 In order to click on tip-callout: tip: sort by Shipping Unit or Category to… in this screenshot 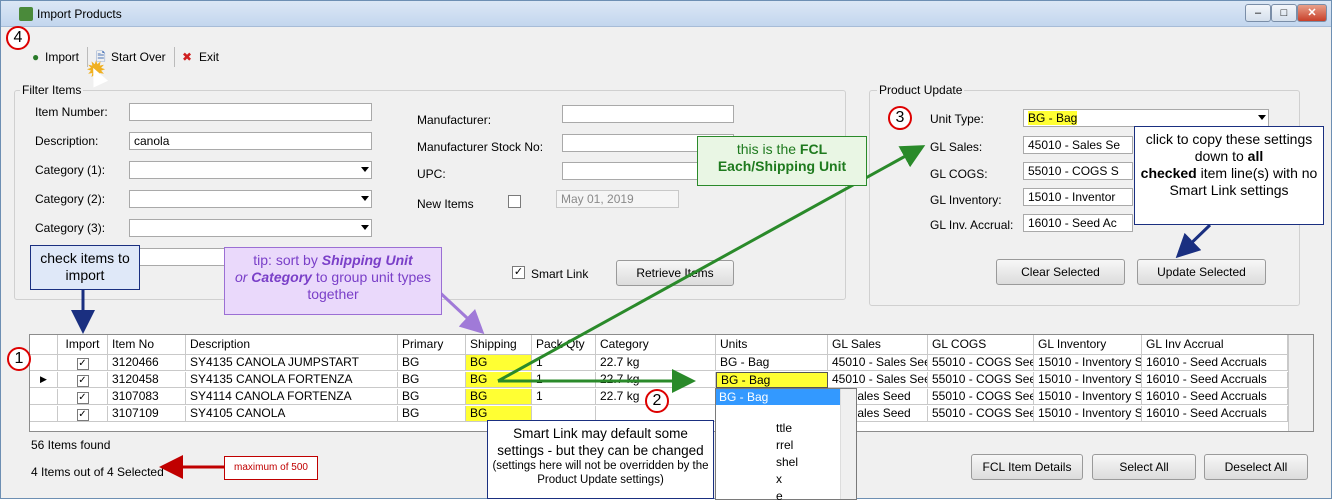, I will do `click(333, 281)`.